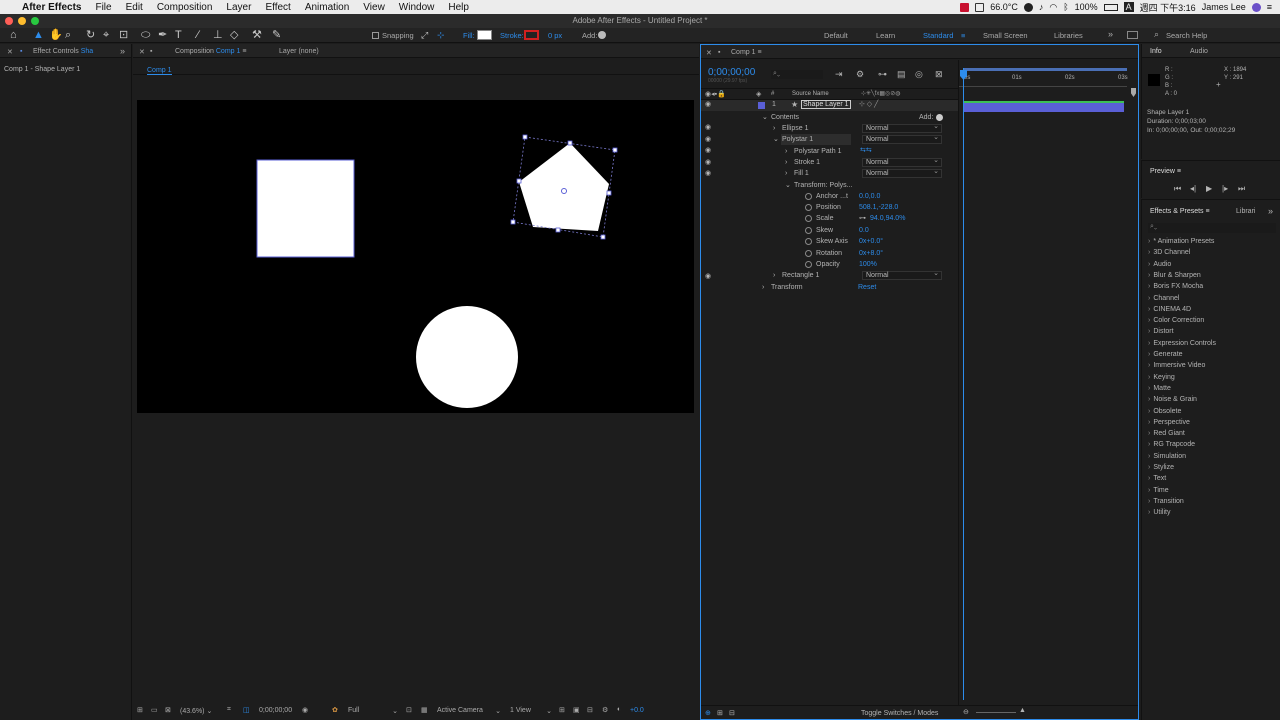 The width and height of the screenshot is (1280, 720). Describe the element at coordinates (801, 173) in the screenshot. I see `fill-label: Fill 1` at that location.